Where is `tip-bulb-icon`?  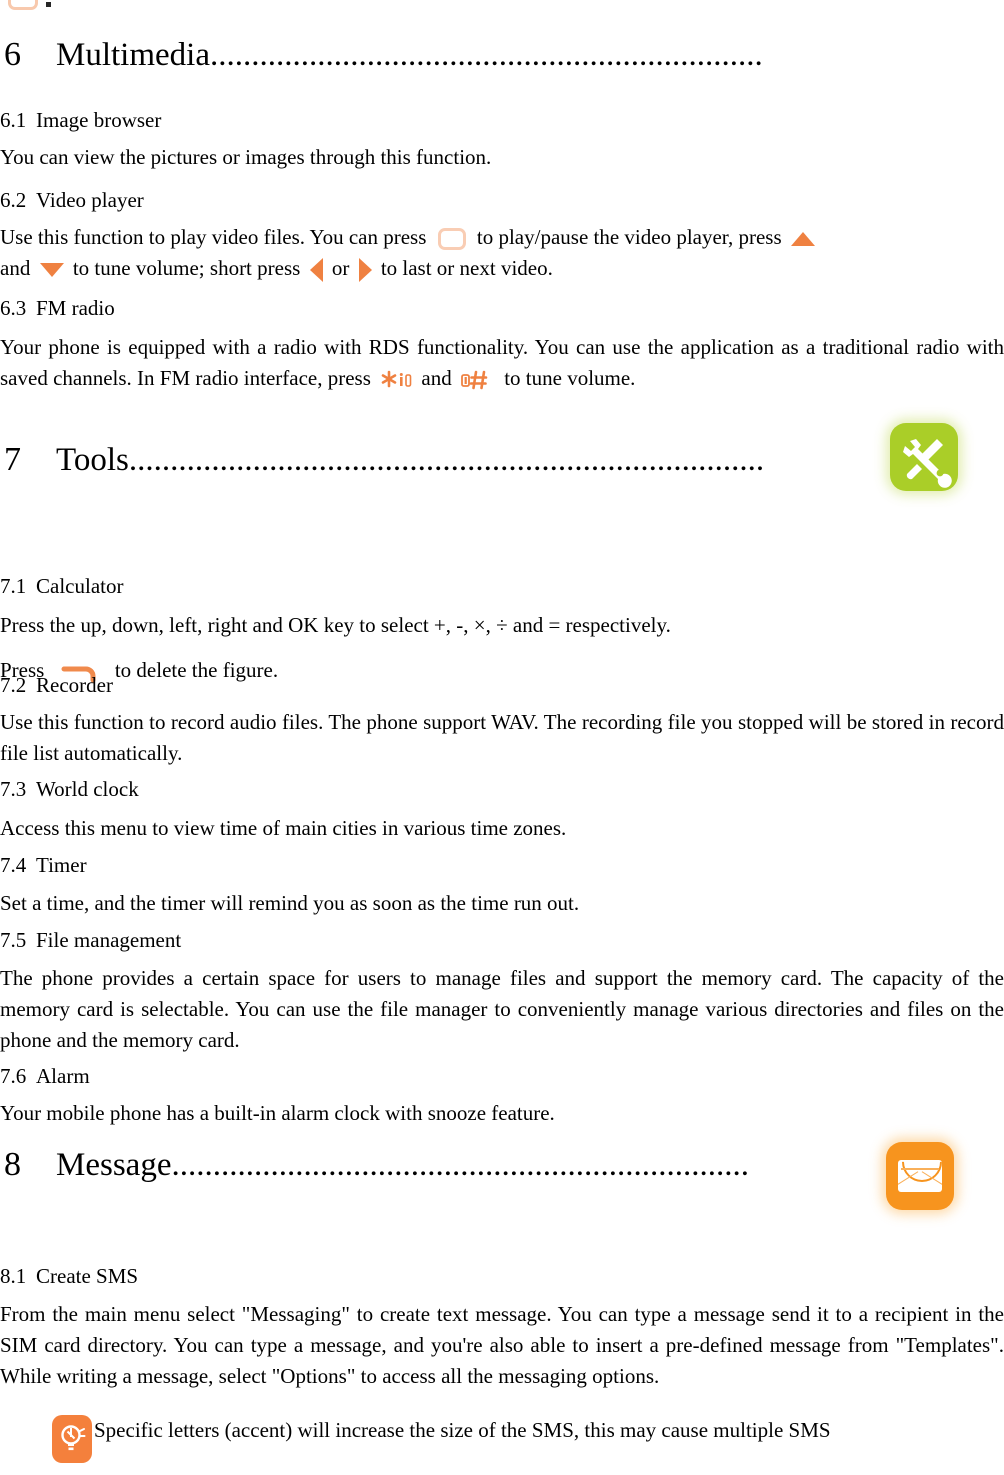
tip-bulb-icon is located at coordinates (72, 1439).